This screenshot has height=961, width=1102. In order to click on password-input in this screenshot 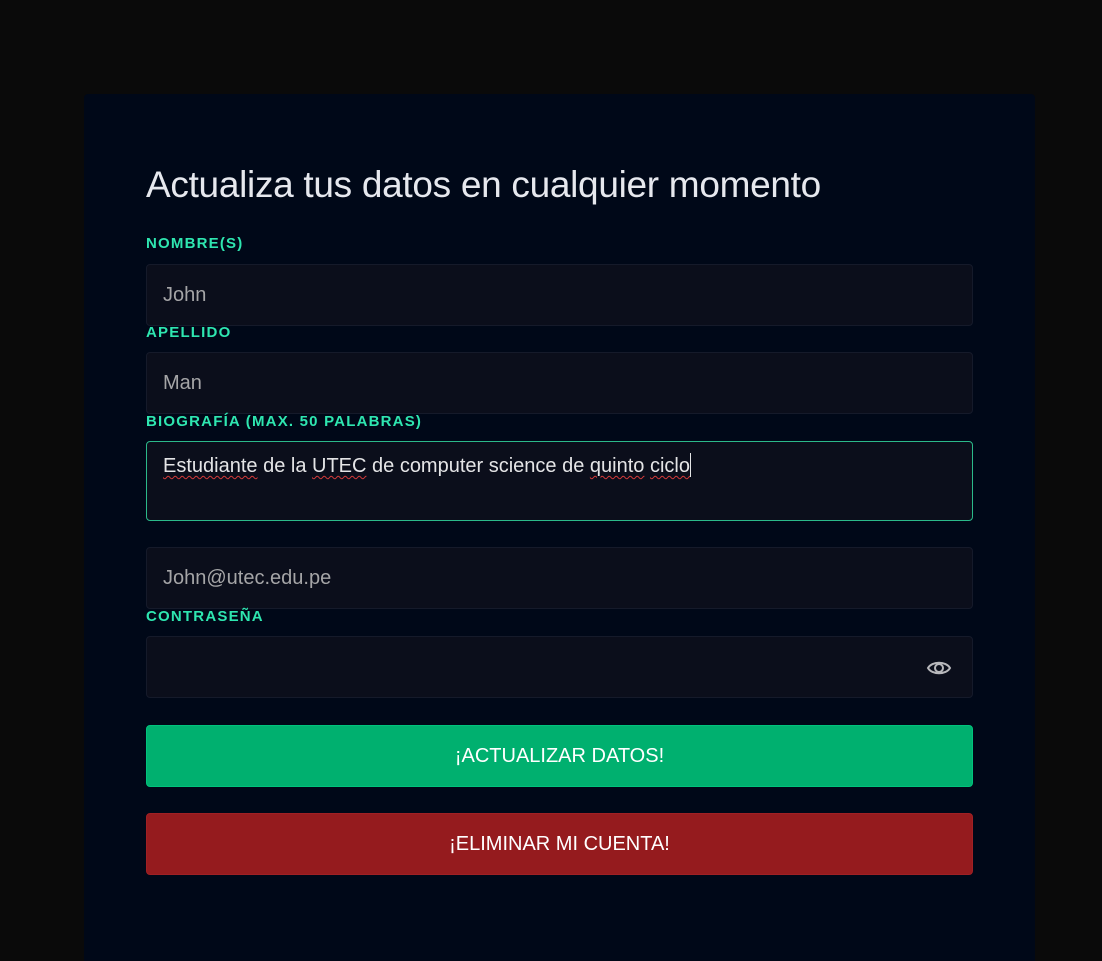, I will do `click(559, 667)`.